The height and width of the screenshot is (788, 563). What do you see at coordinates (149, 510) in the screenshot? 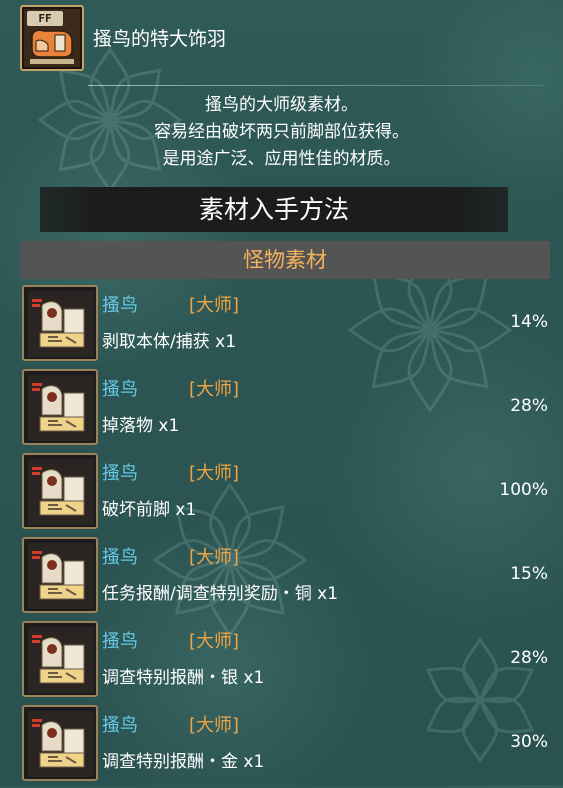
I see `acquisition-method: 破坏前脚 x1` at bounding box center [149, 510].